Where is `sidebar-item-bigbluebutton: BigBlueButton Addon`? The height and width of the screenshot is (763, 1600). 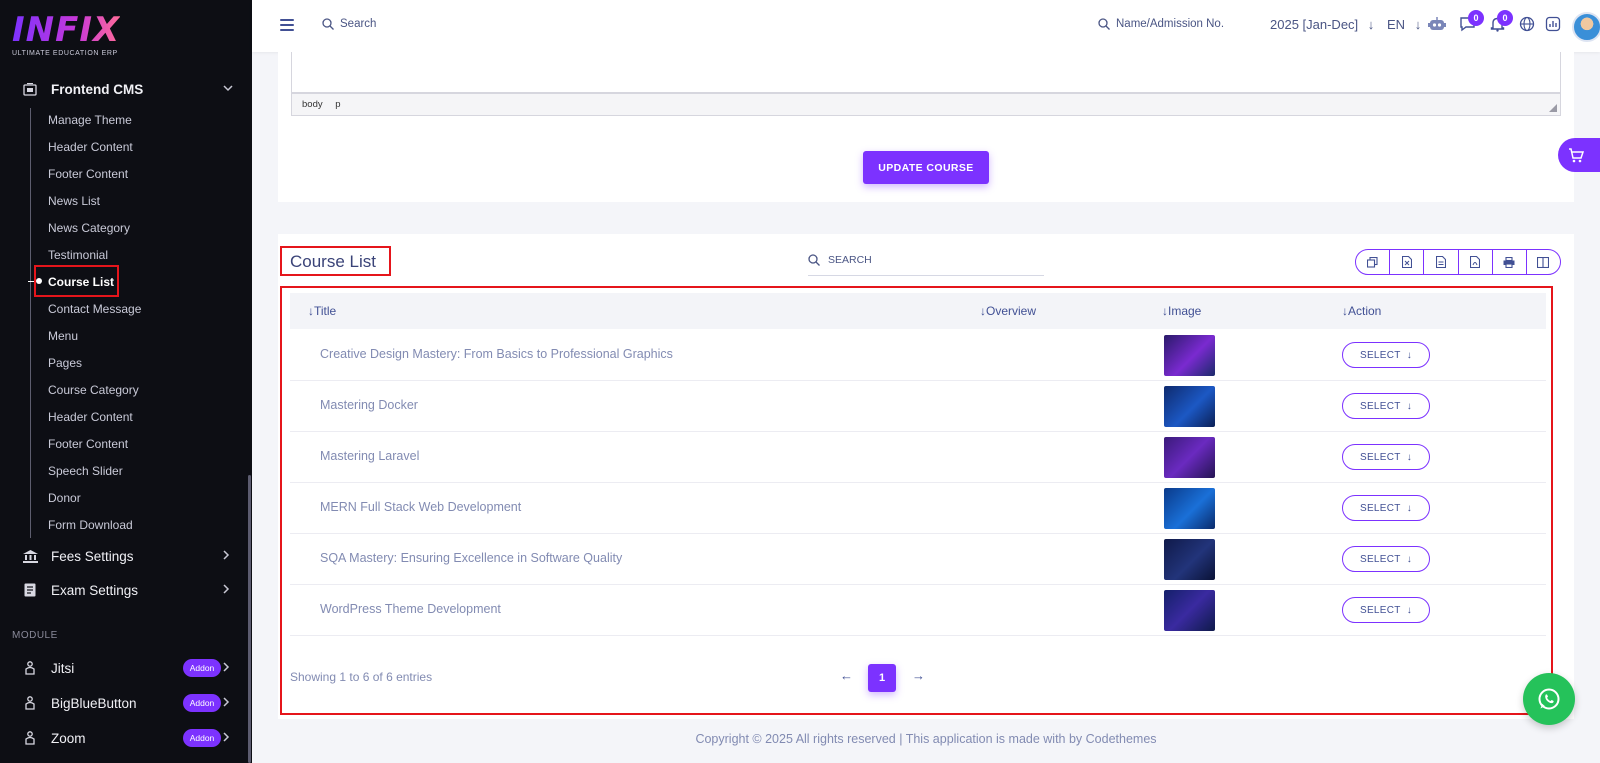 sidebar-item-bigbluebutton: BigBlueButton Addon is located at coordinates (126, 703).